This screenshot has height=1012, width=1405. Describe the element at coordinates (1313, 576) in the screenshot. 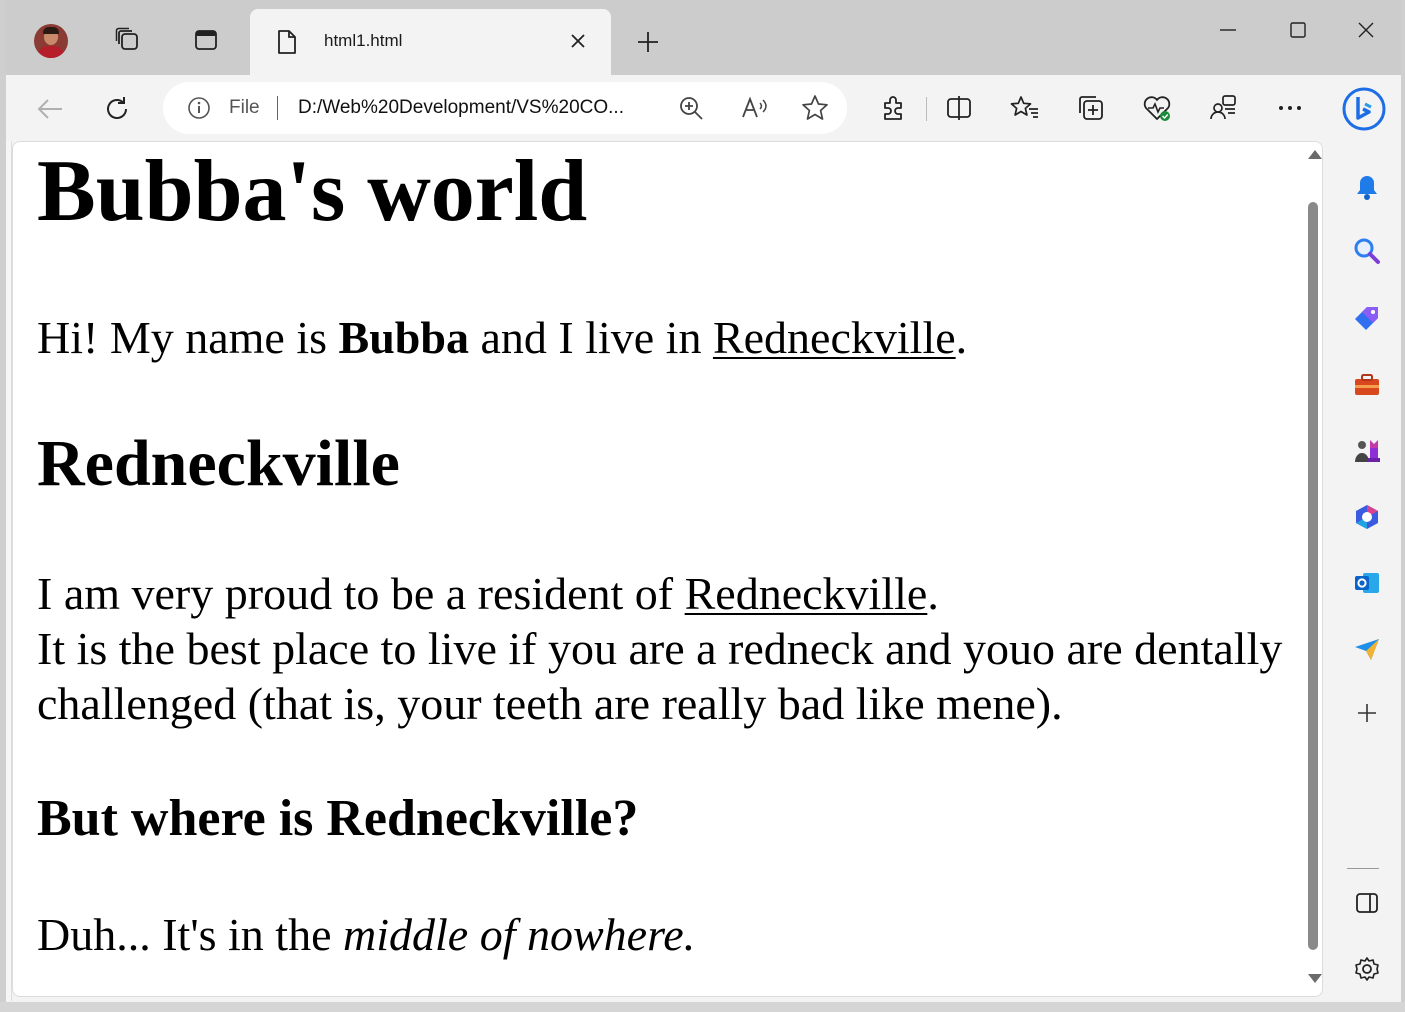

I see `scroll-thumb` at that location.